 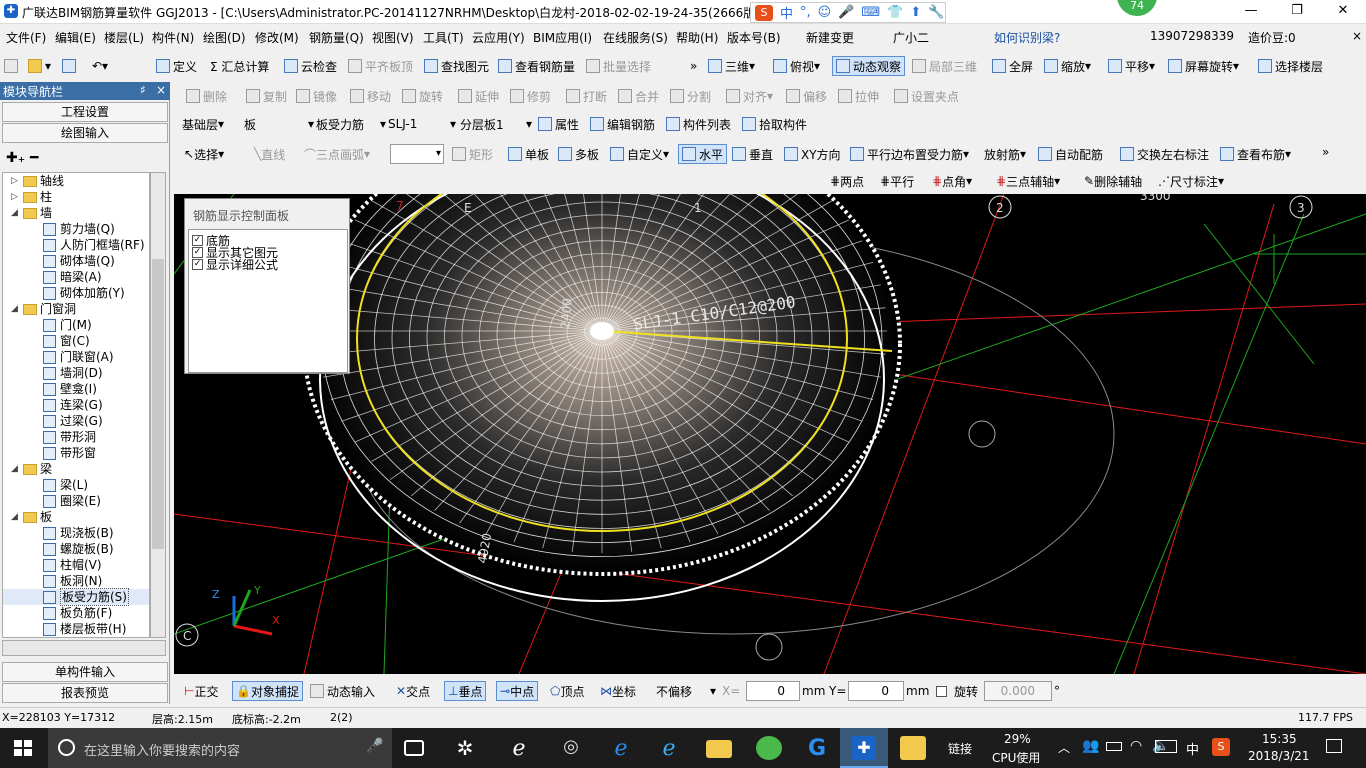 I want to click on delete-axis-button: ✎ 删除辅轴, so click(x=1113, y=181).